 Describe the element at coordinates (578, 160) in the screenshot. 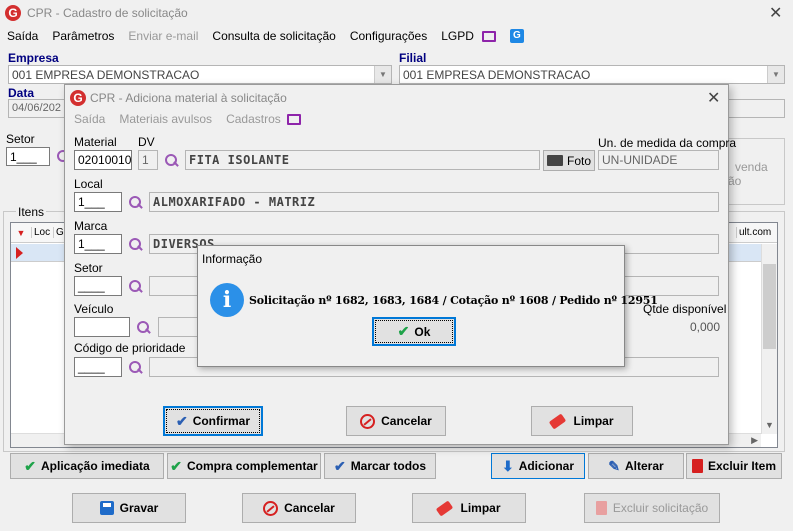

I see `foto-label: Foto` at that location.